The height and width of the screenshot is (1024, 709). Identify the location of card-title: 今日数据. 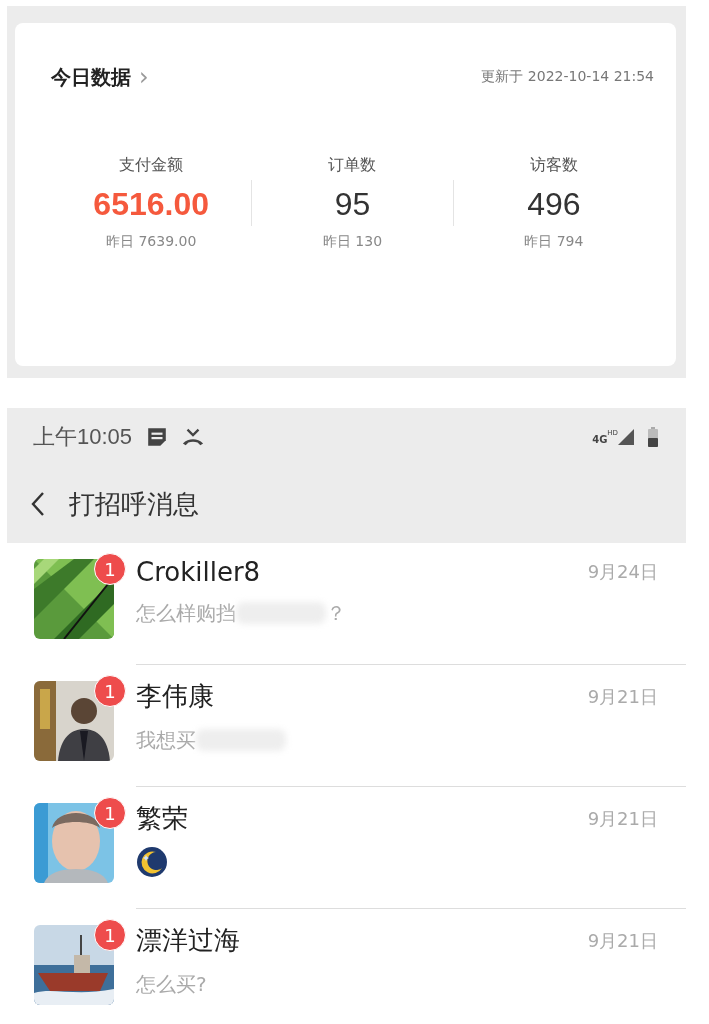
(91, 77).